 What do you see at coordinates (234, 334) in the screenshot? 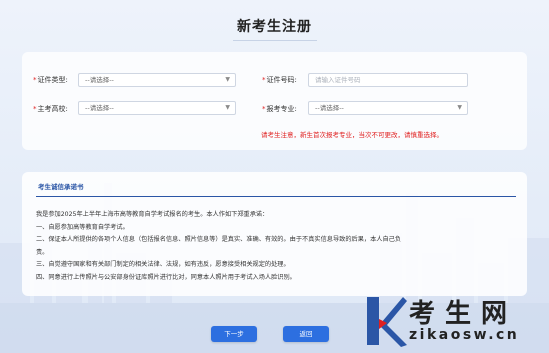
I see `next-button: 下一步` at bounding box center [234, 334].